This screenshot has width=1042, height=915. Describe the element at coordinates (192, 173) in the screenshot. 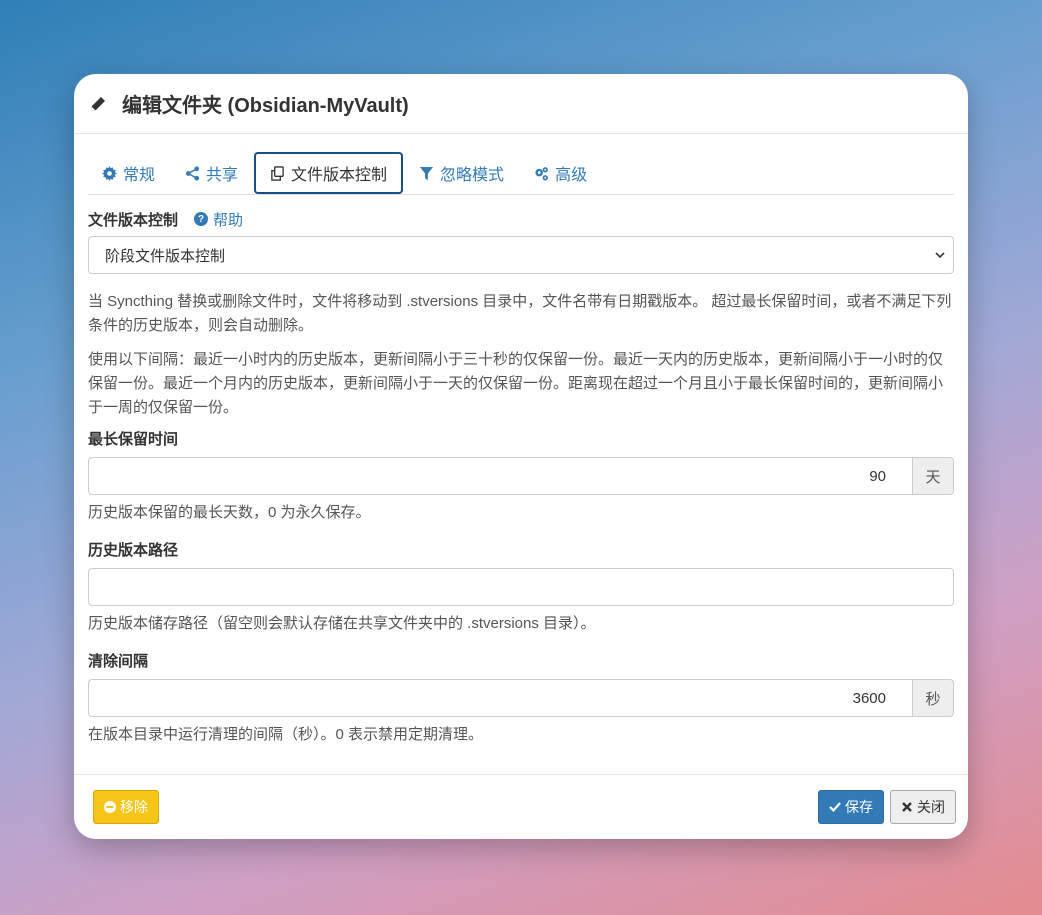

I see `share-icon` at that location.